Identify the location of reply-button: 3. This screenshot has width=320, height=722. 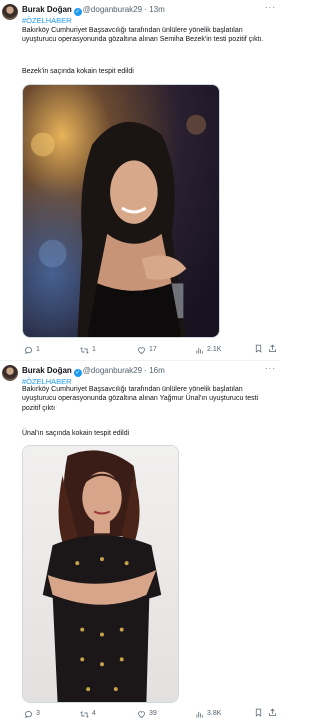
(32, 714).